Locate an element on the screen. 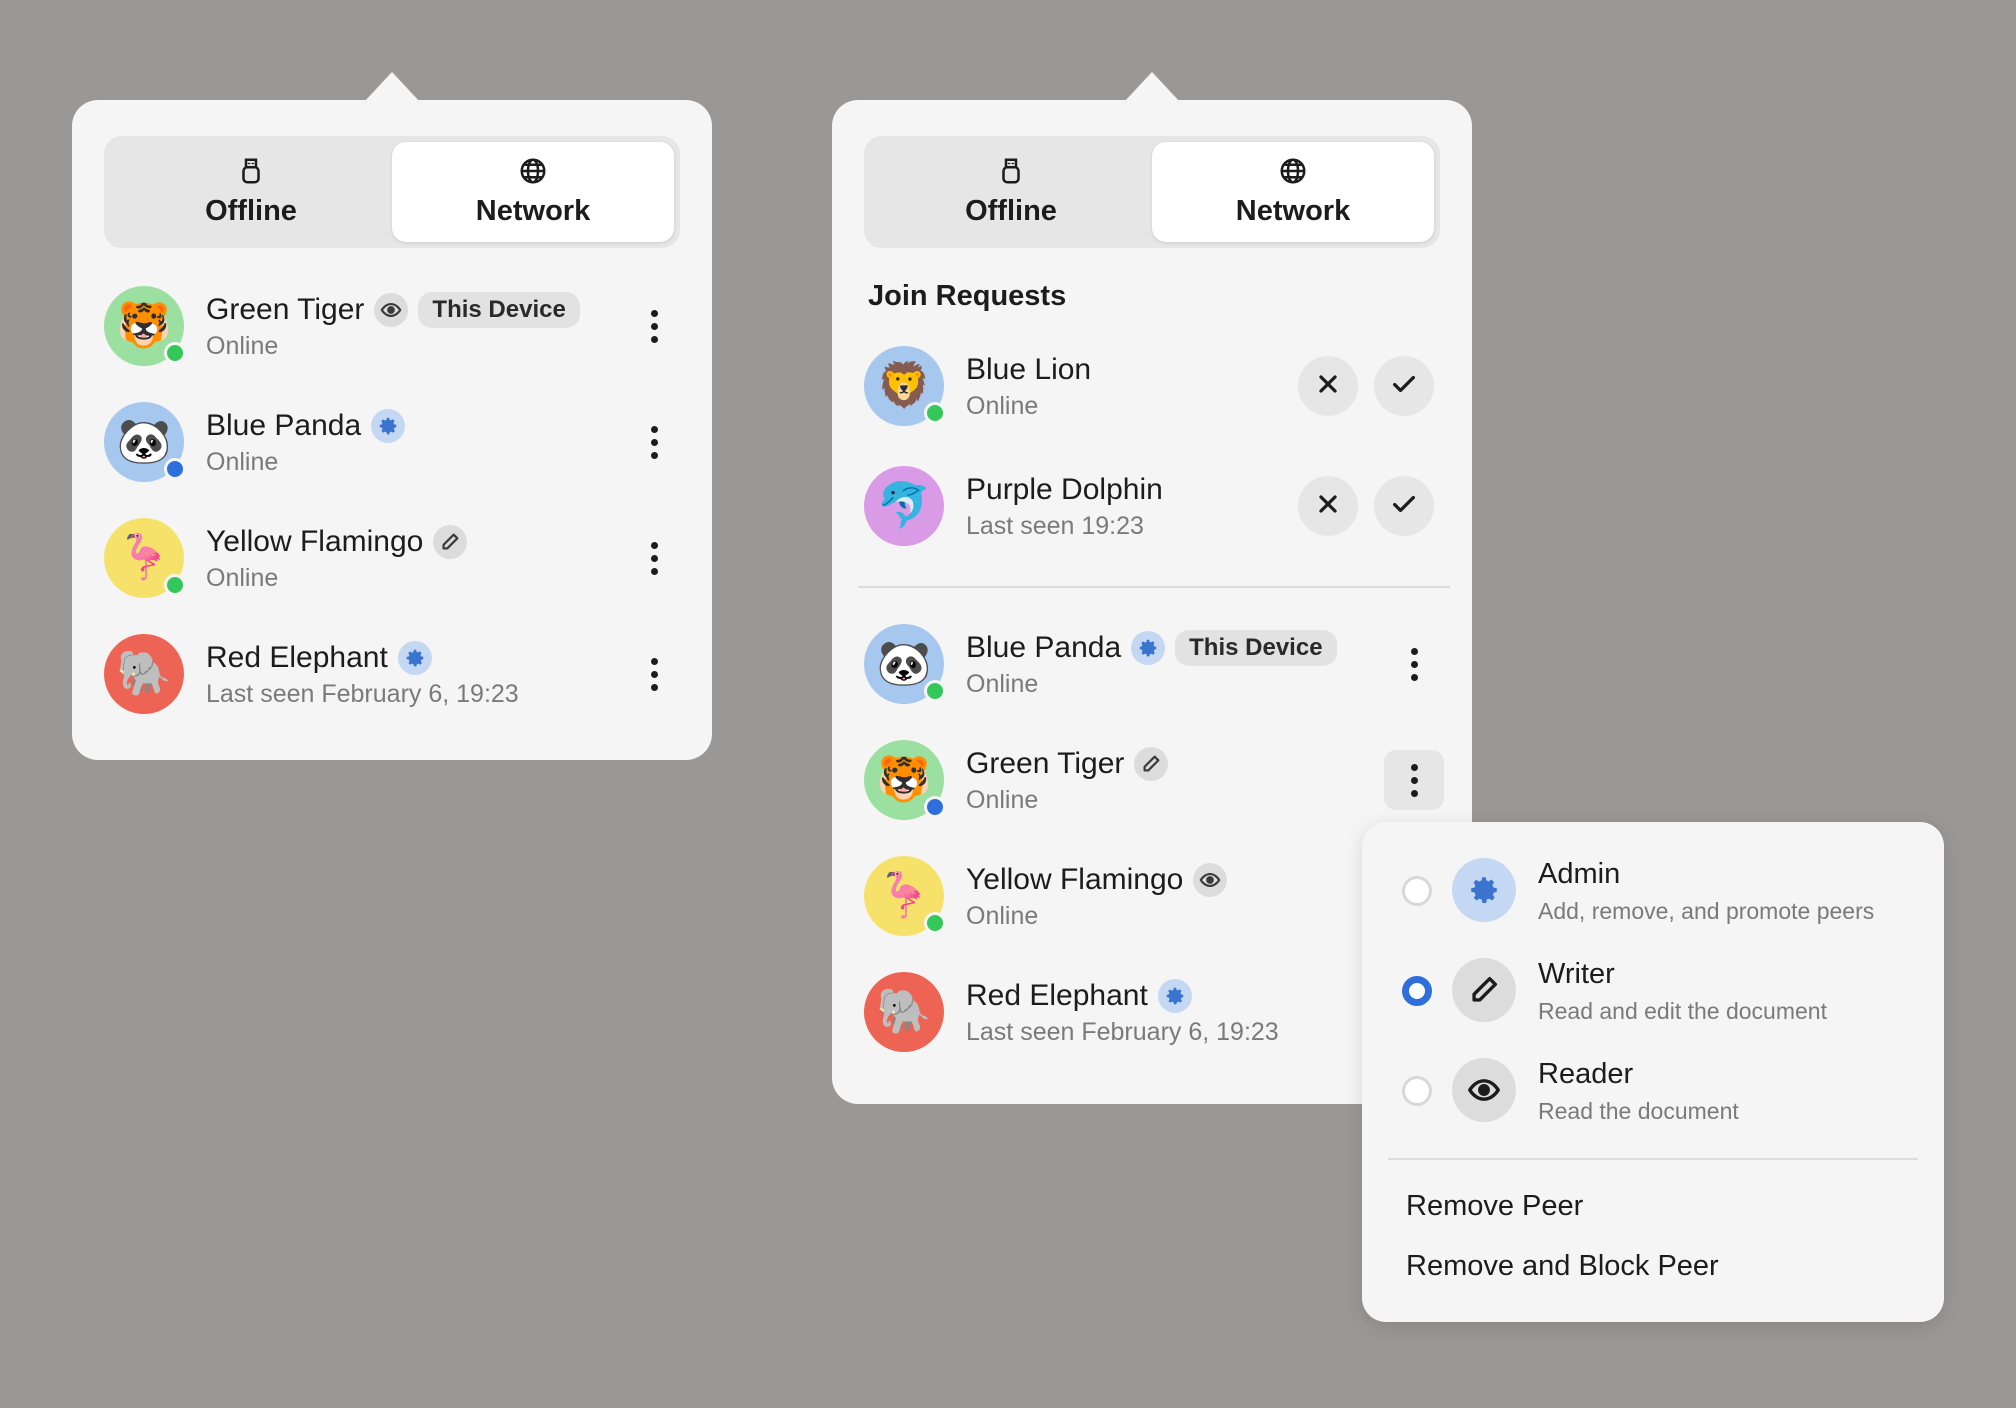 The width and height of the screenshot is (2016, 1408). peer-name-line: Green Tiger This Device is located at coordinates (393, 310).